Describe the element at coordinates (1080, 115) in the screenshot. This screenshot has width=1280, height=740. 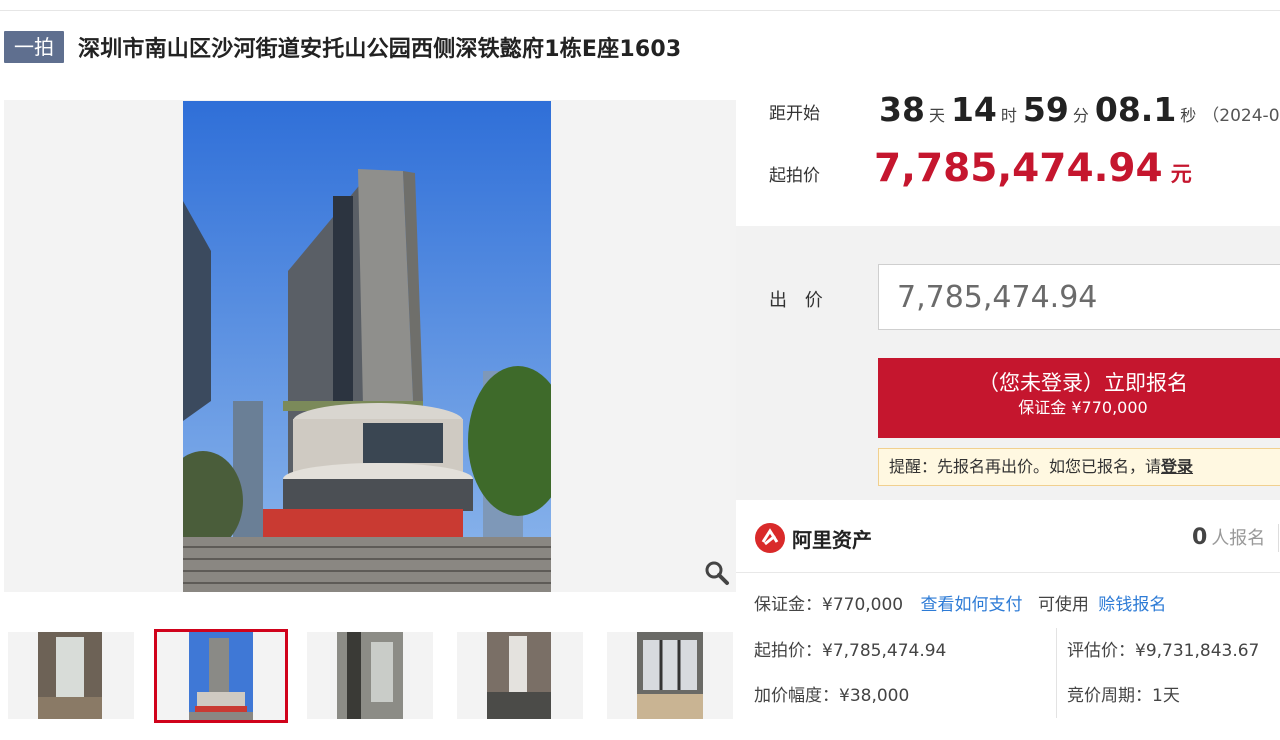
I see `countdown-minutes-unit: 分` at that location.